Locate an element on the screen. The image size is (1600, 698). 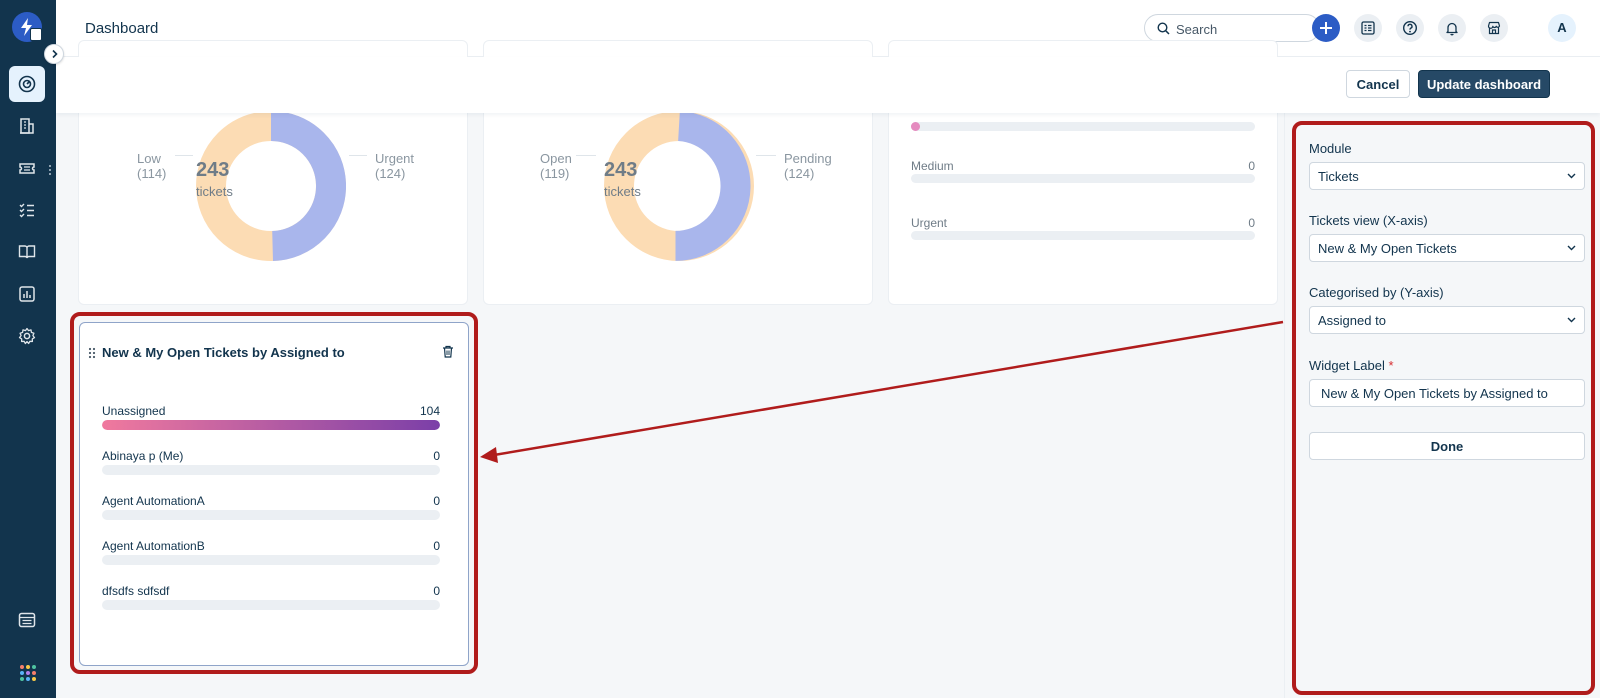
book-icon is located at coordinates (27, 252).